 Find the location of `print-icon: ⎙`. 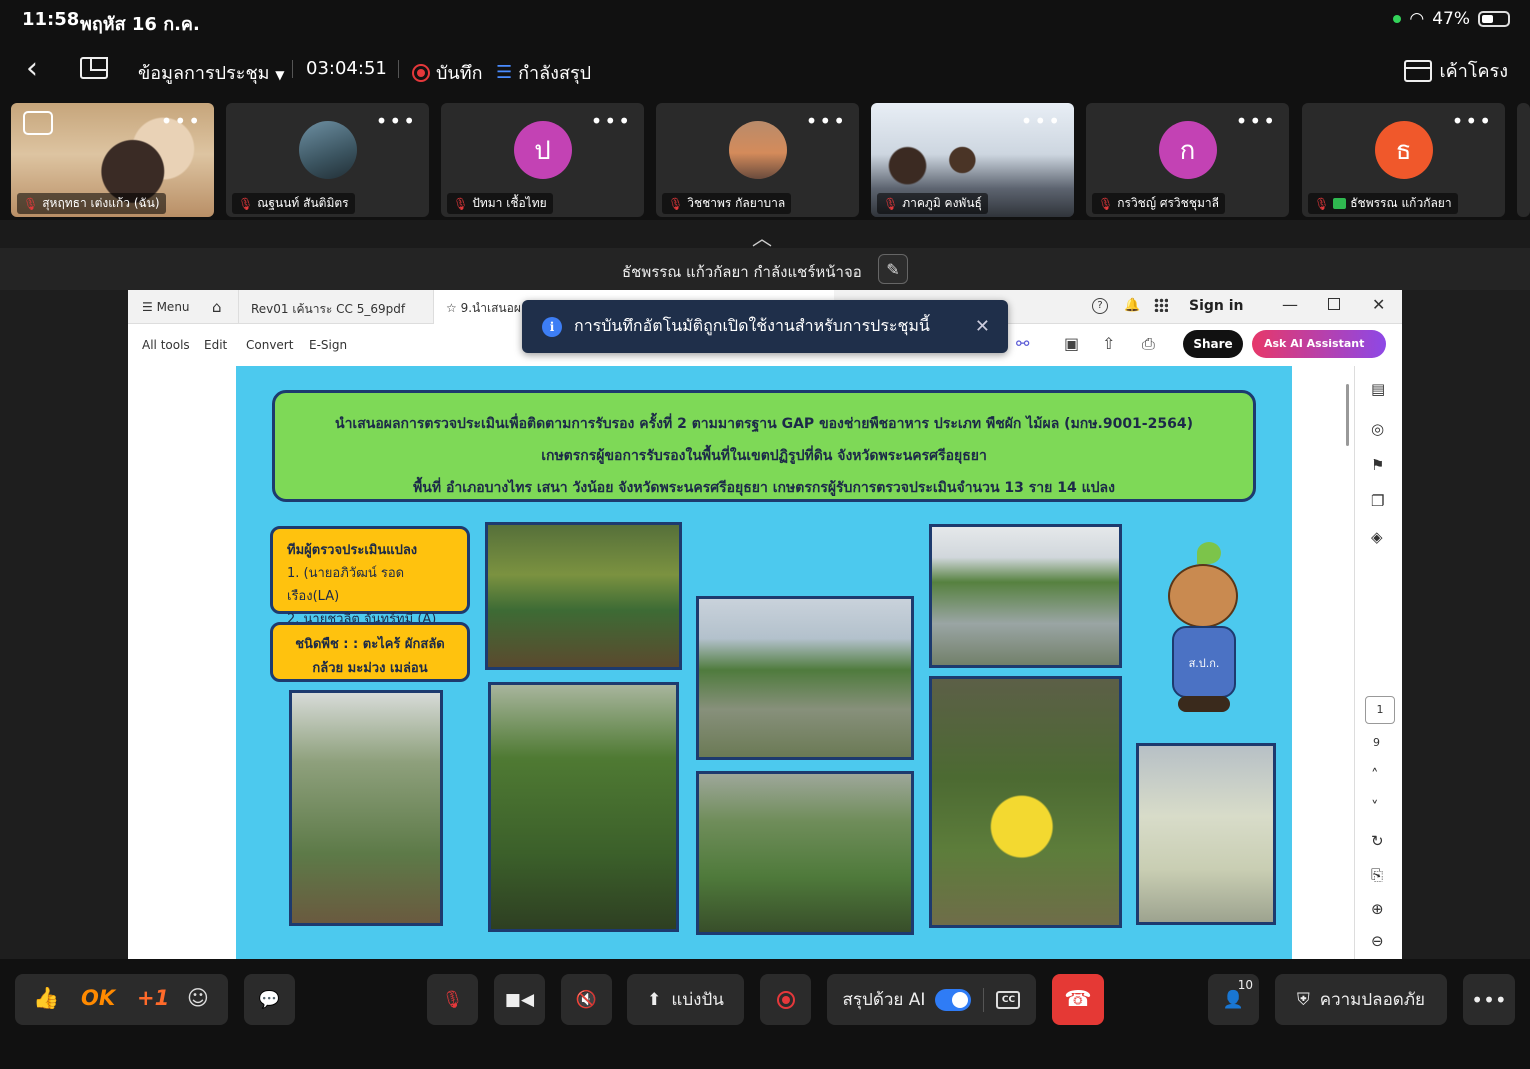

print-icon: ⎙ is located at coordinates (1148, 344).